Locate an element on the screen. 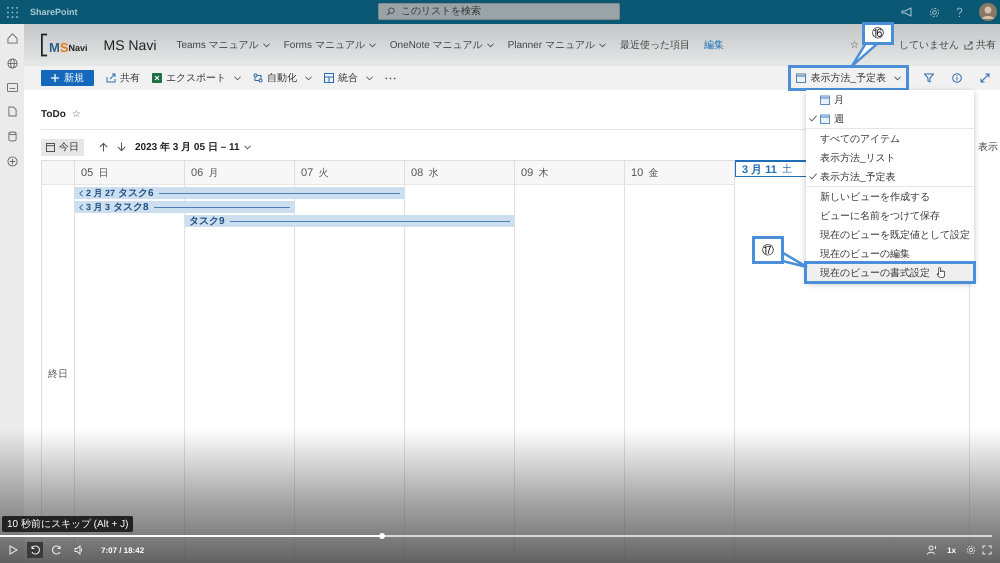 The width and height of the screenshot is (1000, 563). app-name: SharePoint is located at coordinates (54, 12).